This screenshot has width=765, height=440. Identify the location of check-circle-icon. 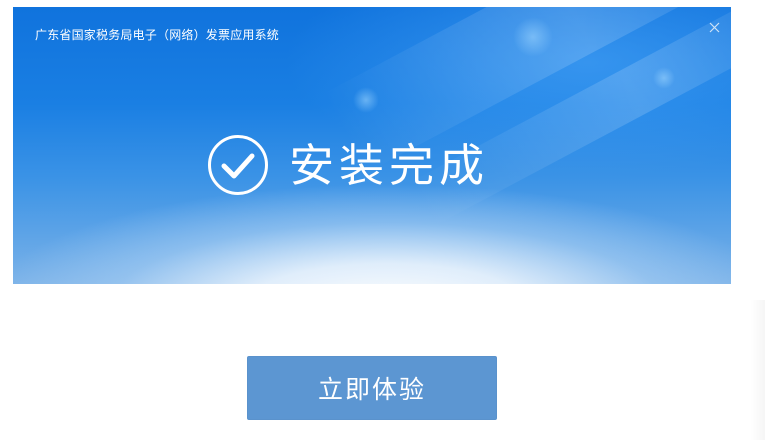
(238, 165).